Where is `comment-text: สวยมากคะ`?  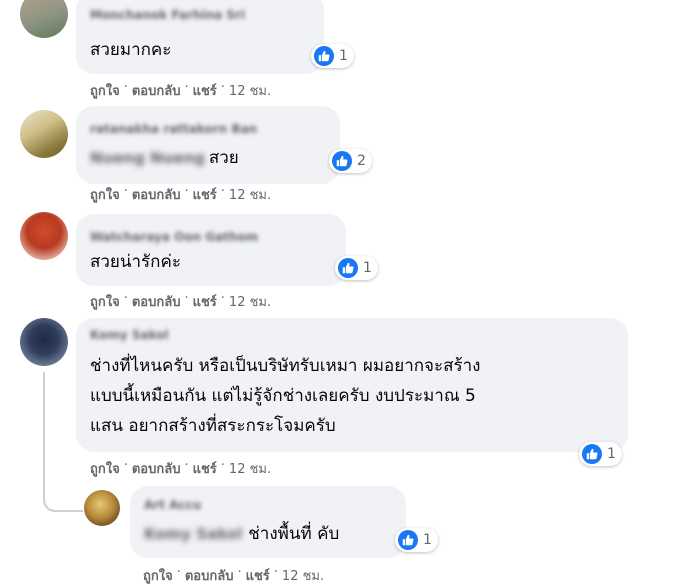 comment-text: สวยมากคะ is located at coordinates (131, 50).